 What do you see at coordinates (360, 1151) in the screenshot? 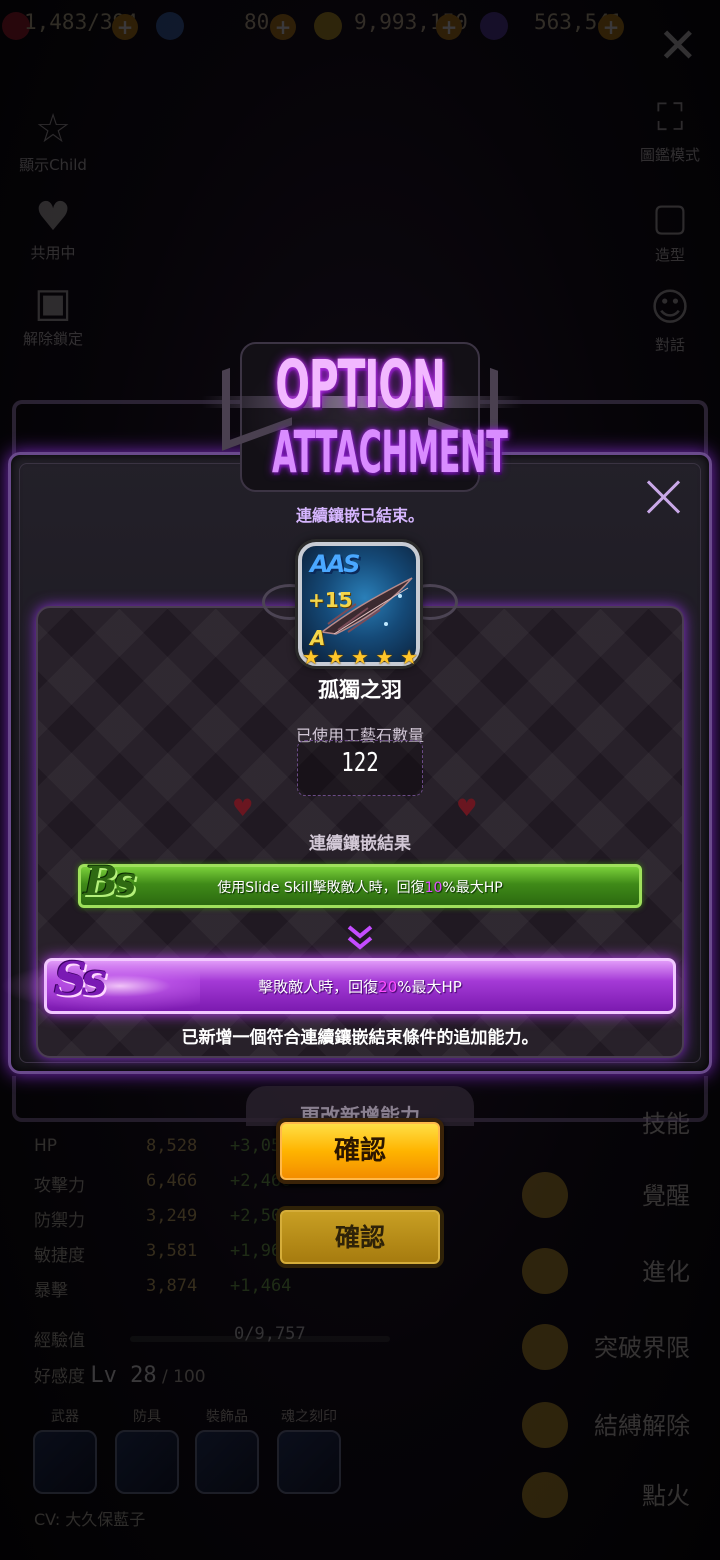
I see `confirm-button: 確認` at bounding box center [360, 1151].